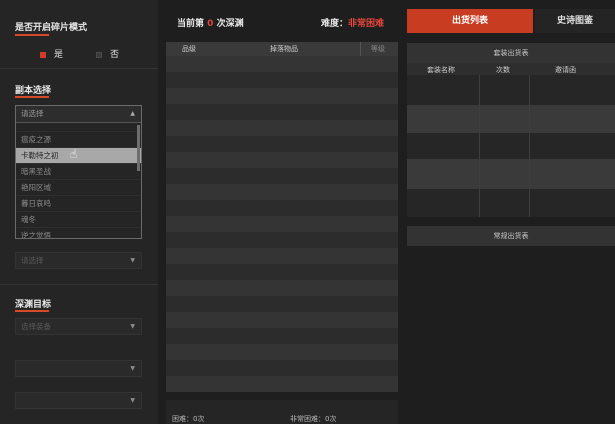 The image size is (615, 424). Describe the element at coordinates (32, 260) in the screenshot. I see `secondary-select-placeholder: 请选择` at that location.